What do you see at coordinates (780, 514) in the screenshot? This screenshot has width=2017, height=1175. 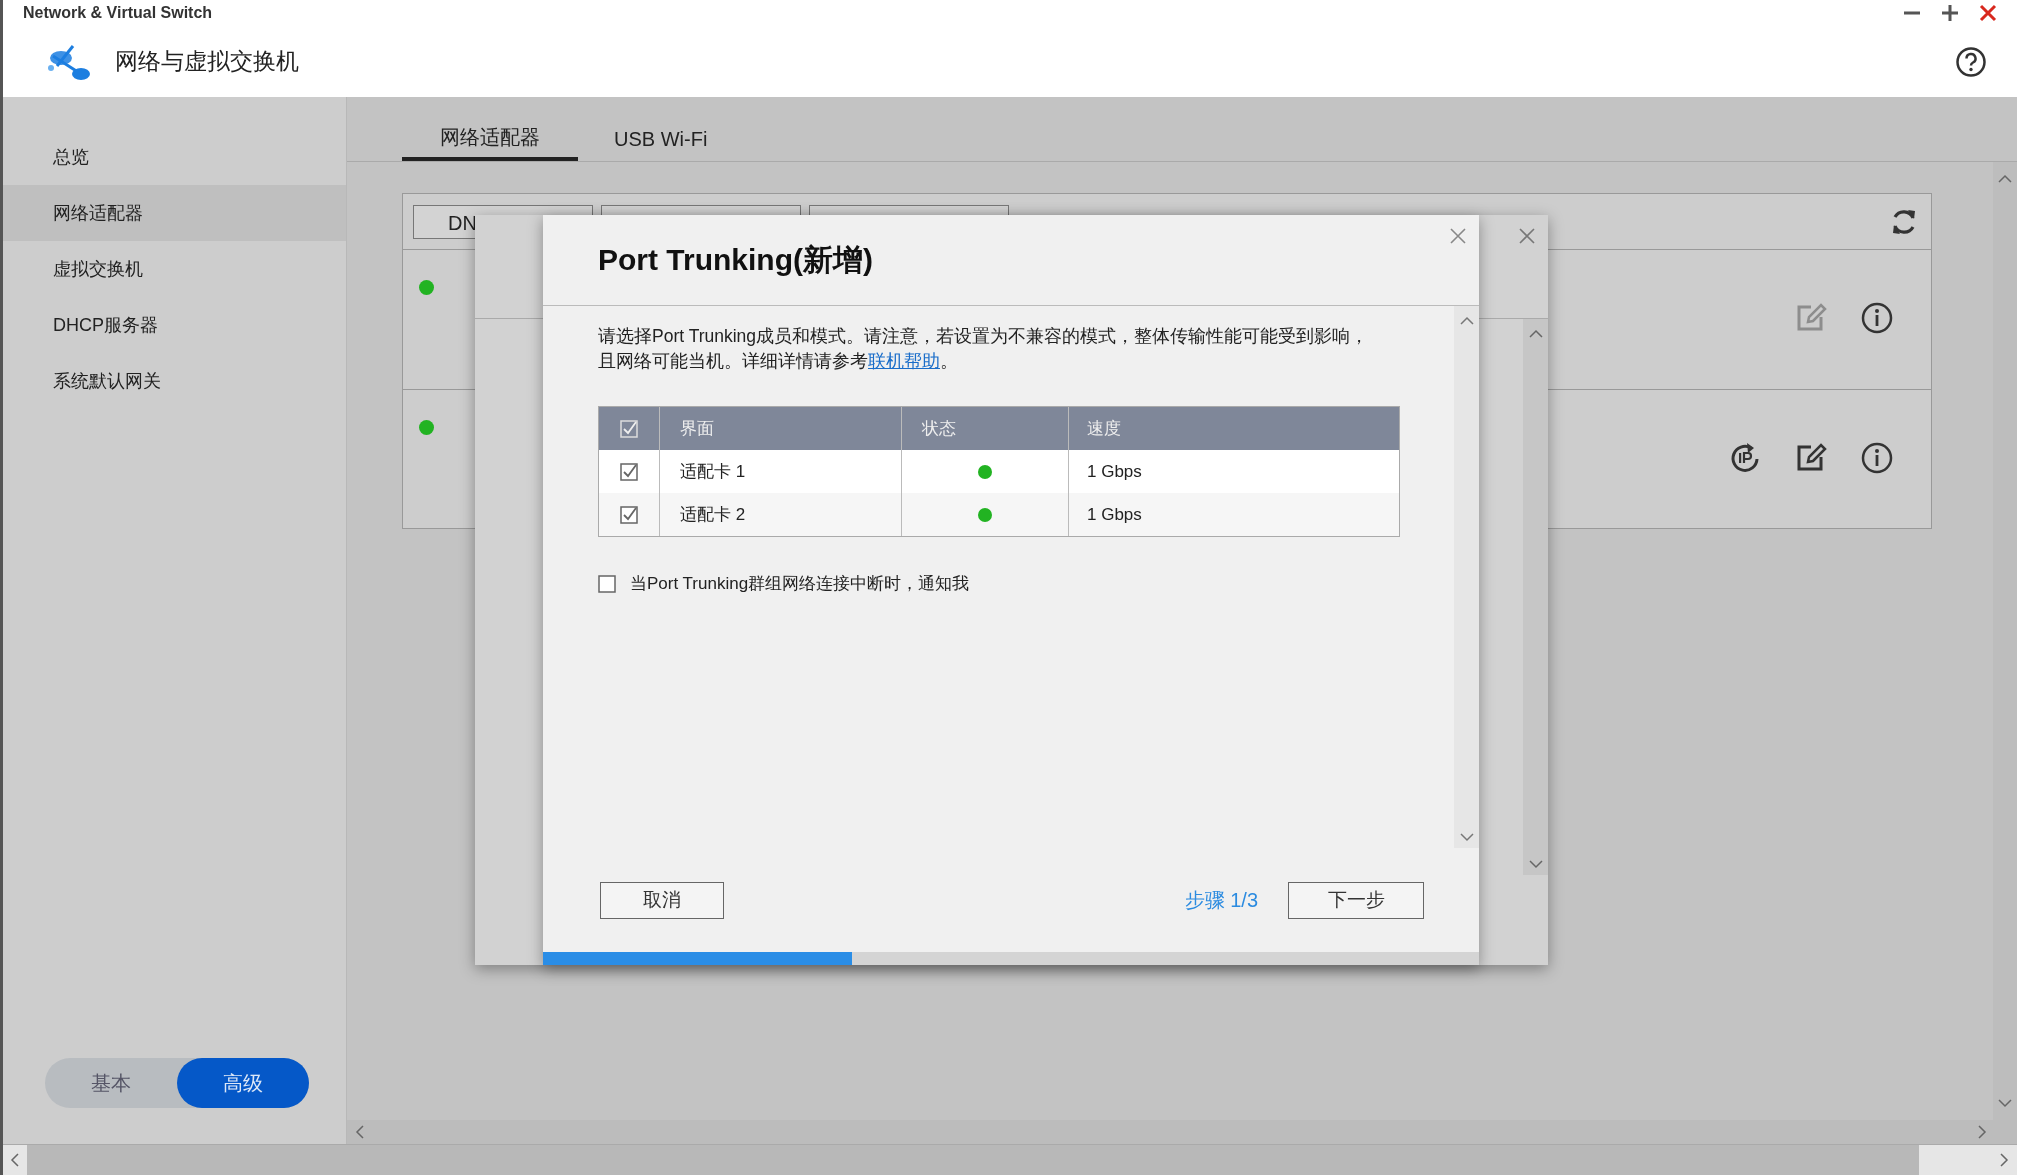 I see `table-cell: 适配卡 2` at bounding box center [780, 514].